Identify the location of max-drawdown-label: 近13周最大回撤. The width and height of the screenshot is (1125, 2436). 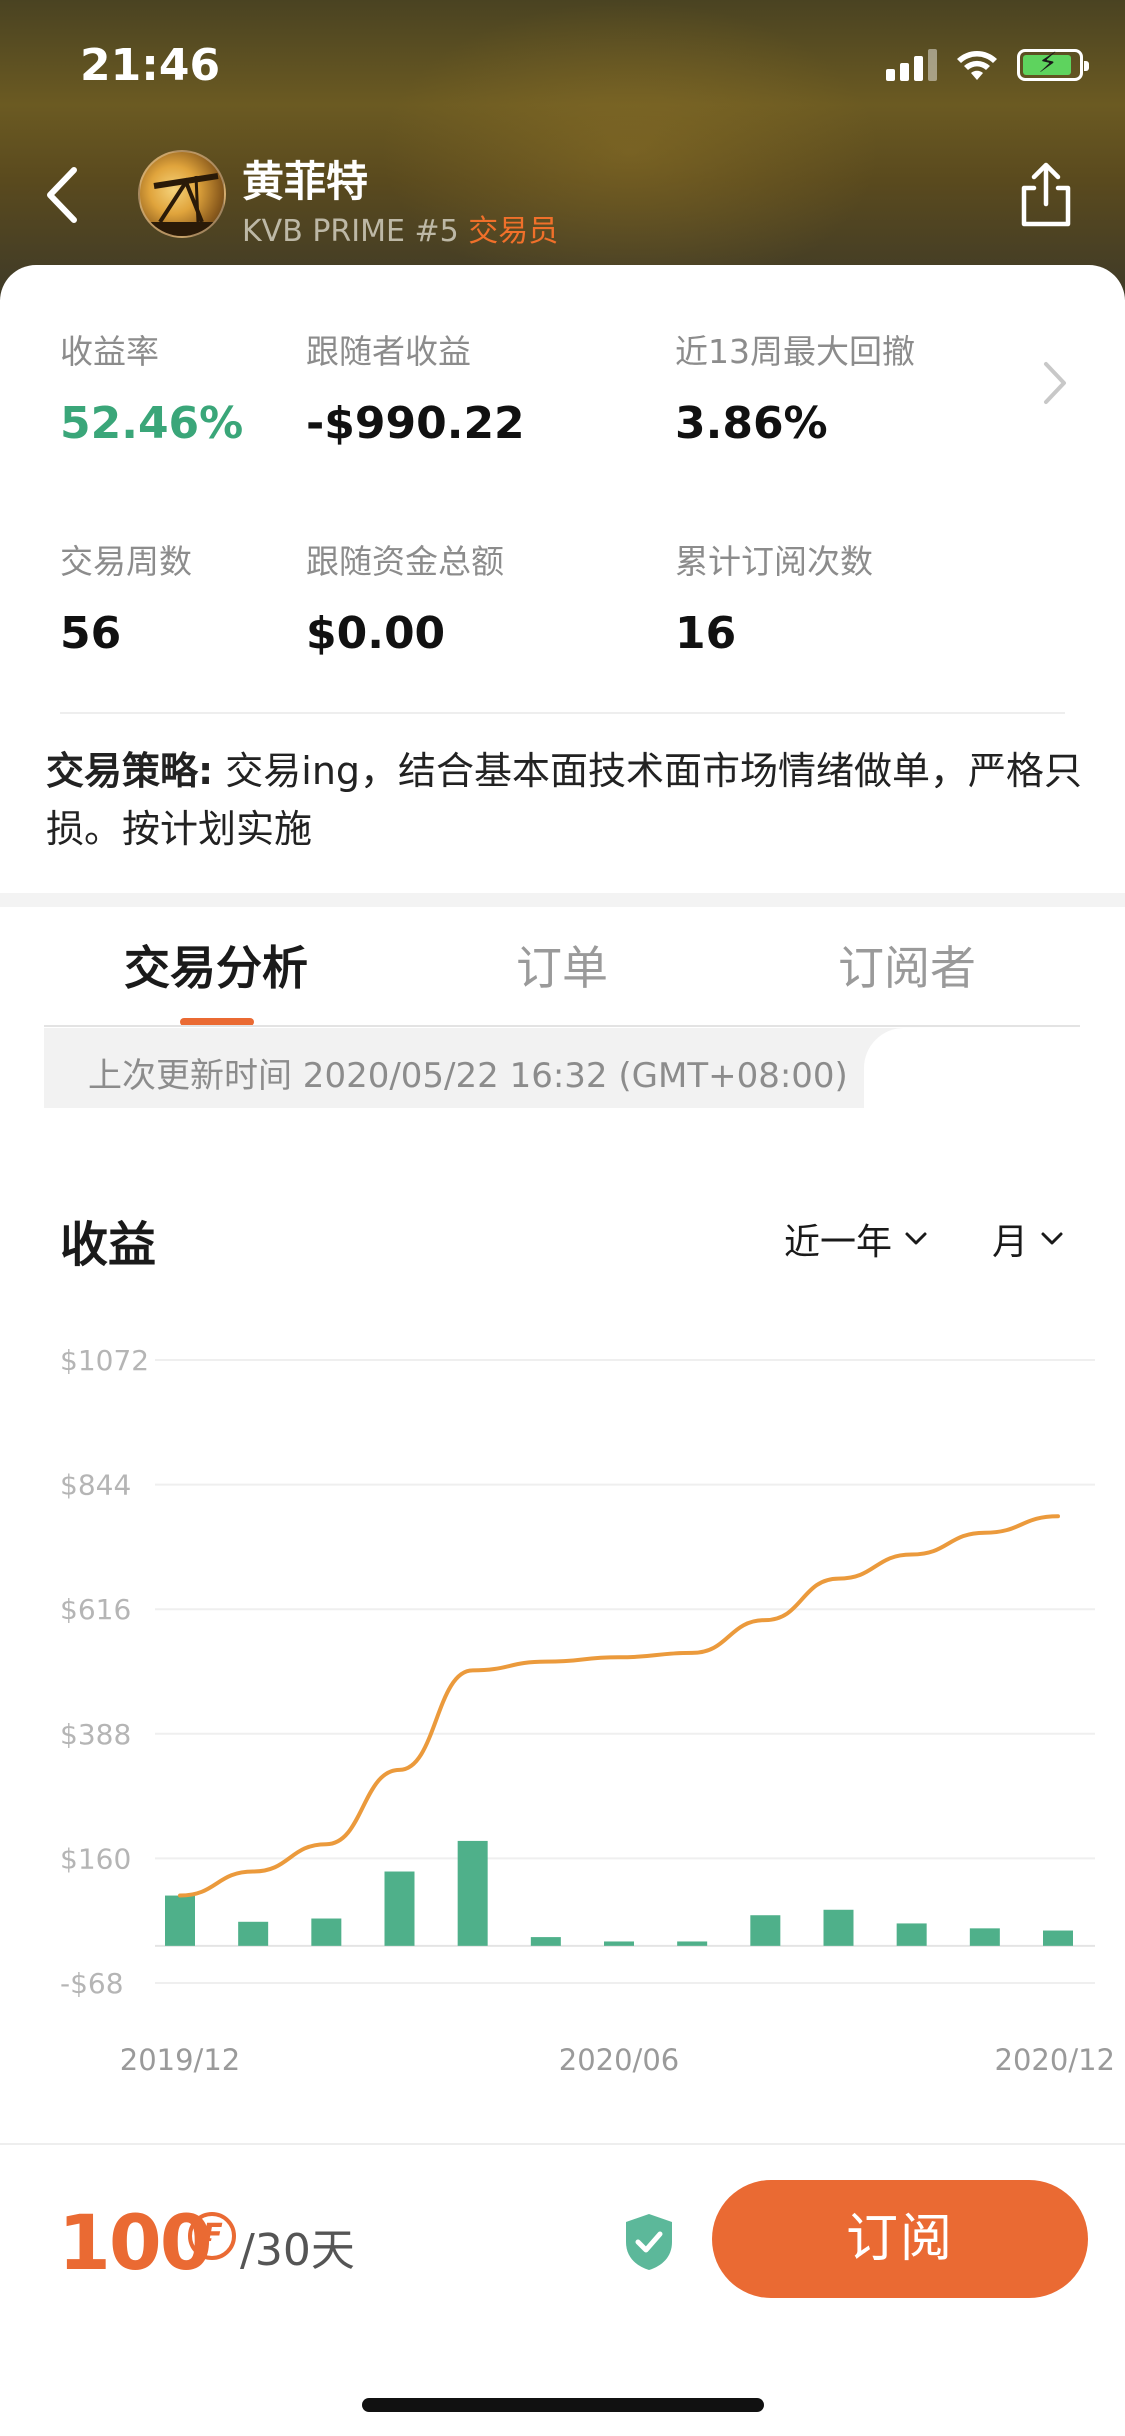
(795, 351).